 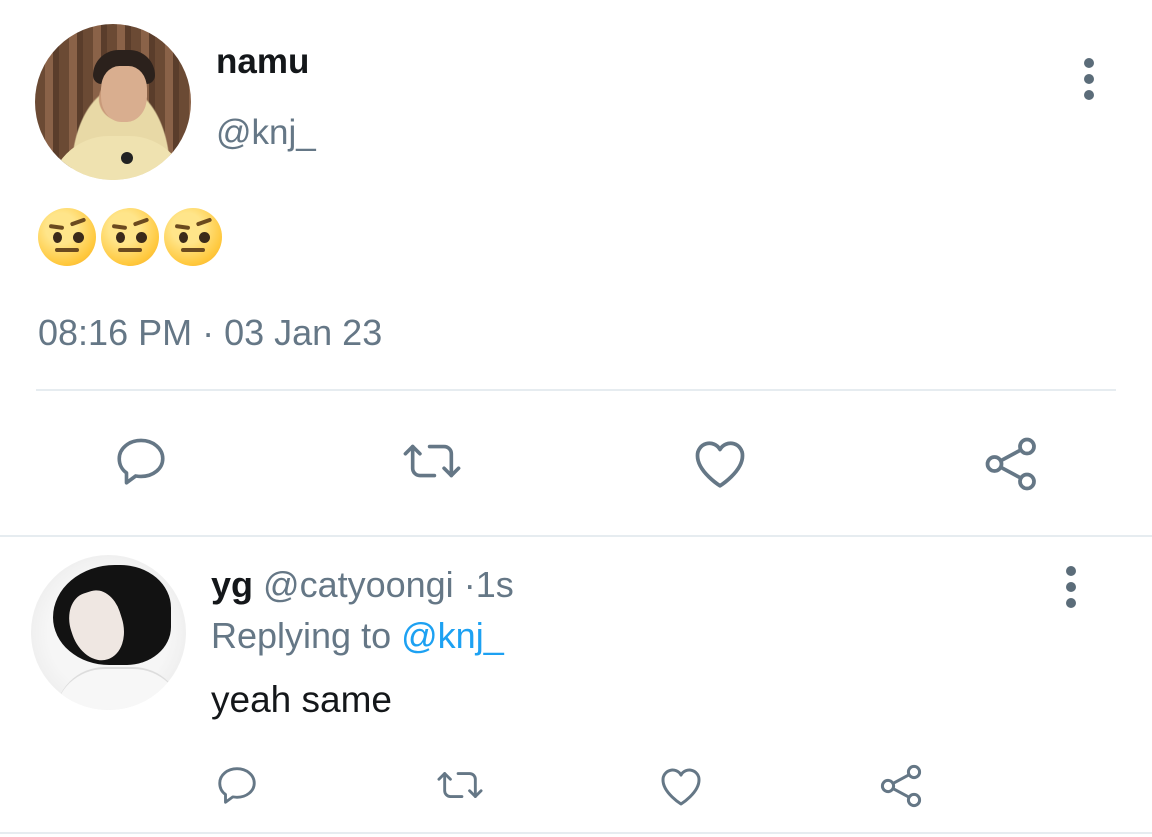 What do you see at coordinates (108, 632) in the screenshot?
I see `reply-avatar` at bounding box center [108, 632].